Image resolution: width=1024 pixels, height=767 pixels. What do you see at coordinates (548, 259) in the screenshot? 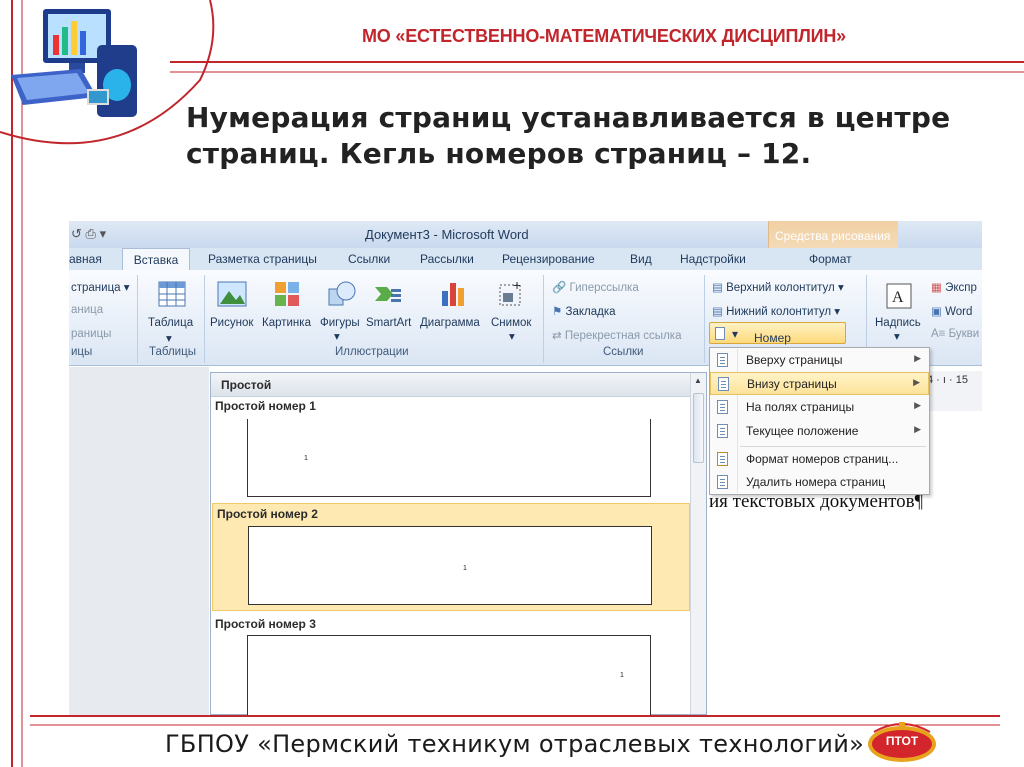
I see `tab-review: Рецензирование` at bounding box center [548, 259].